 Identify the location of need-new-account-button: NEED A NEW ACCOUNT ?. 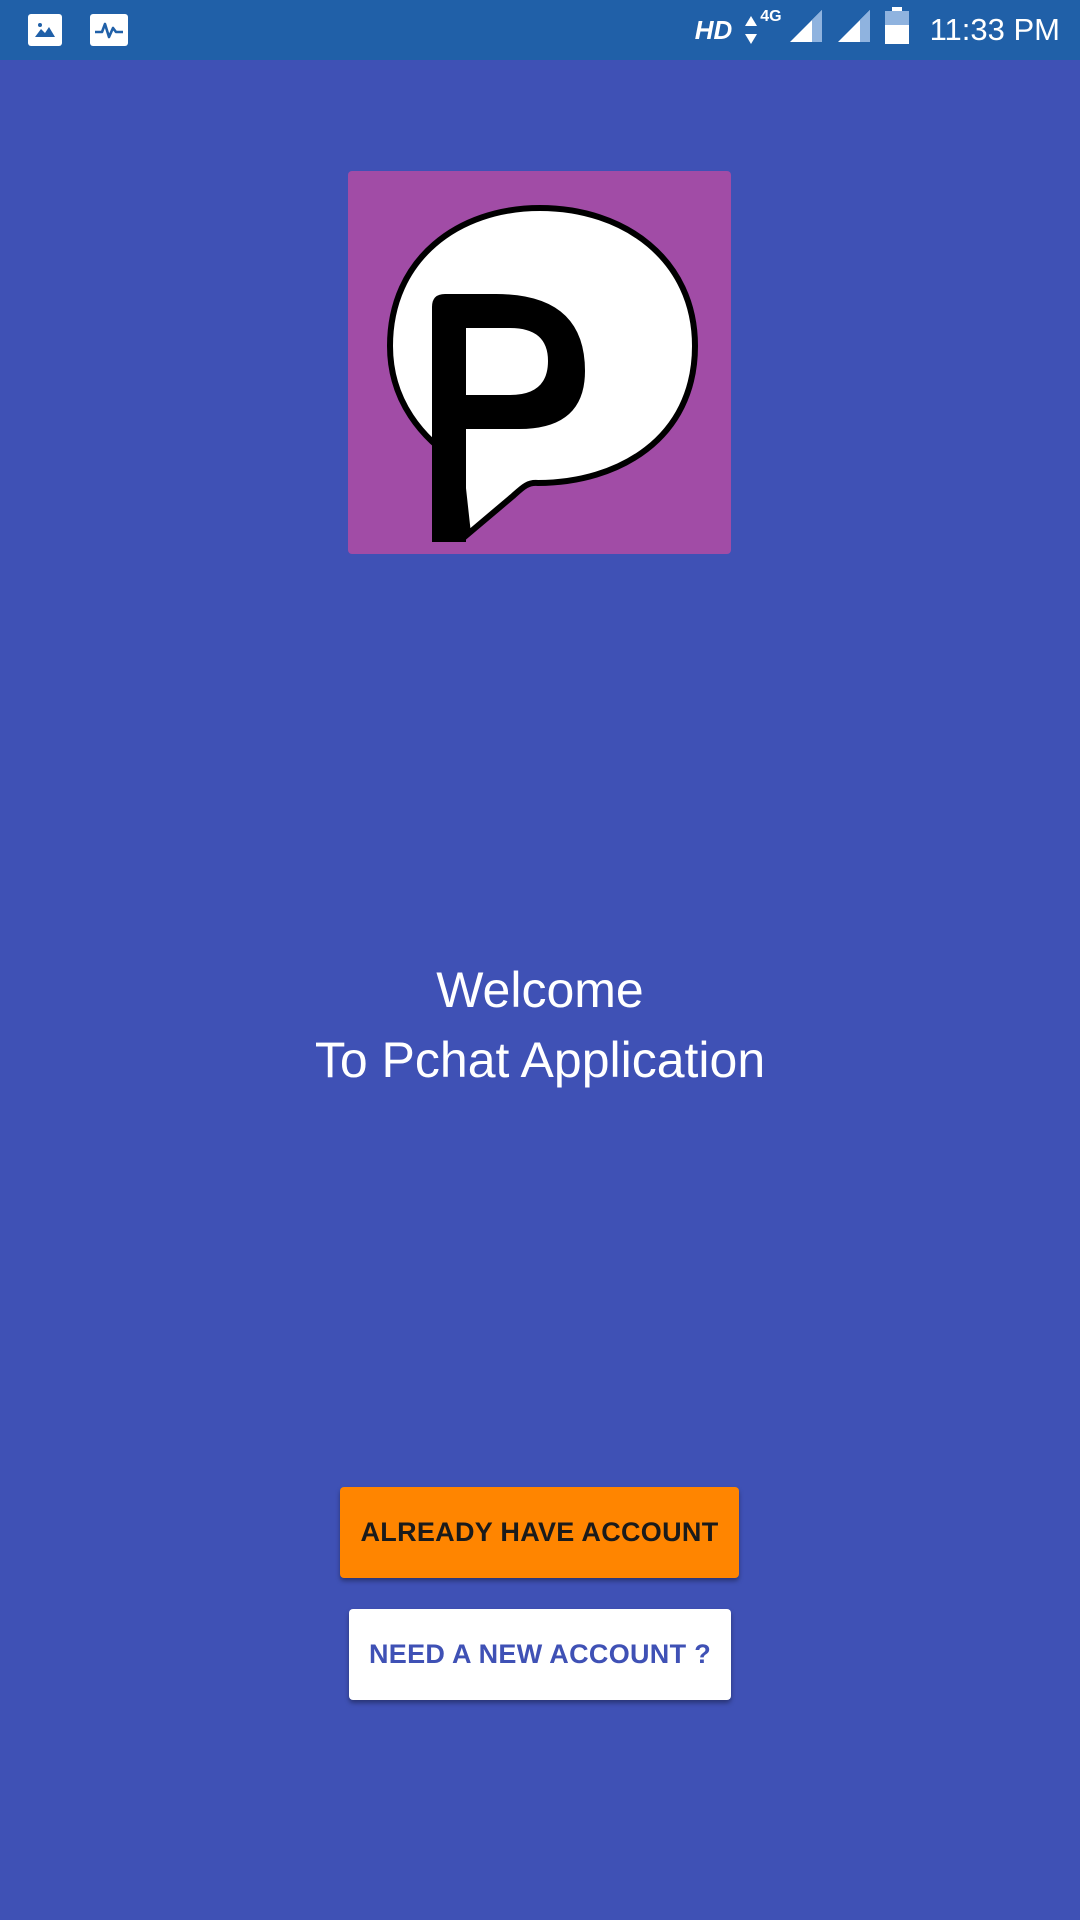
(540, 1654).